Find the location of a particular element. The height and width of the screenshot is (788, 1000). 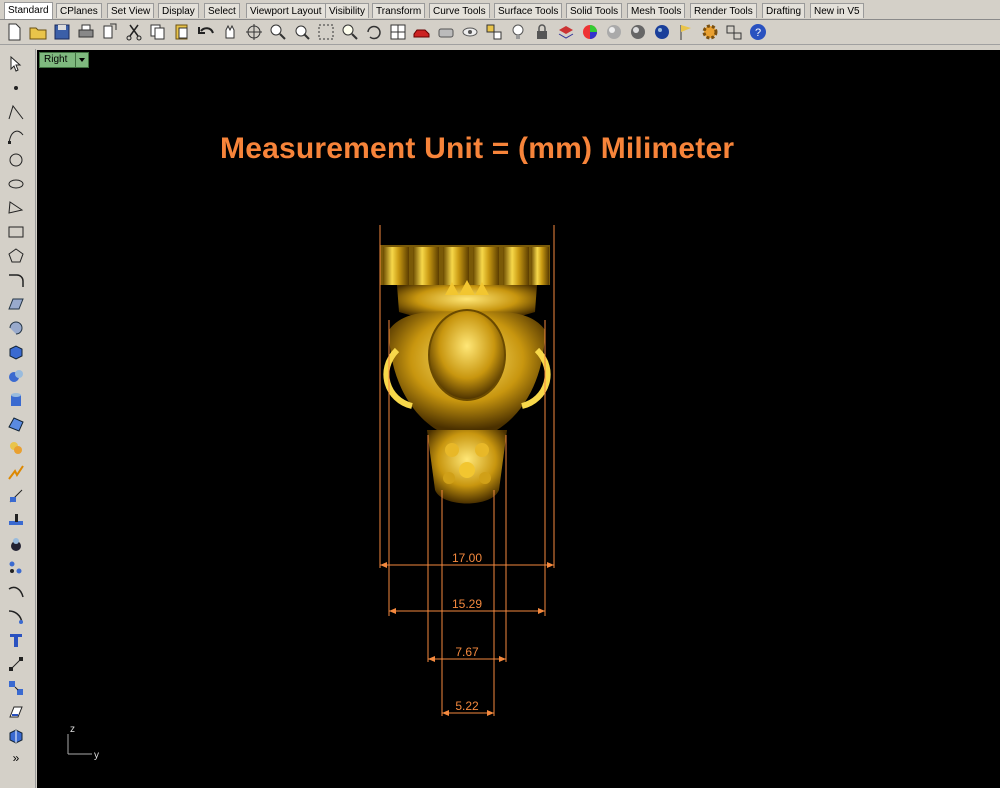

sphere-icon is located at coordinates (16, 376).